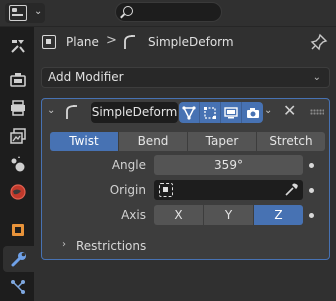 The width and height of the screenshot is (336, 301). I want to click on restrictions-label: Restrictions, so click(111, 246).